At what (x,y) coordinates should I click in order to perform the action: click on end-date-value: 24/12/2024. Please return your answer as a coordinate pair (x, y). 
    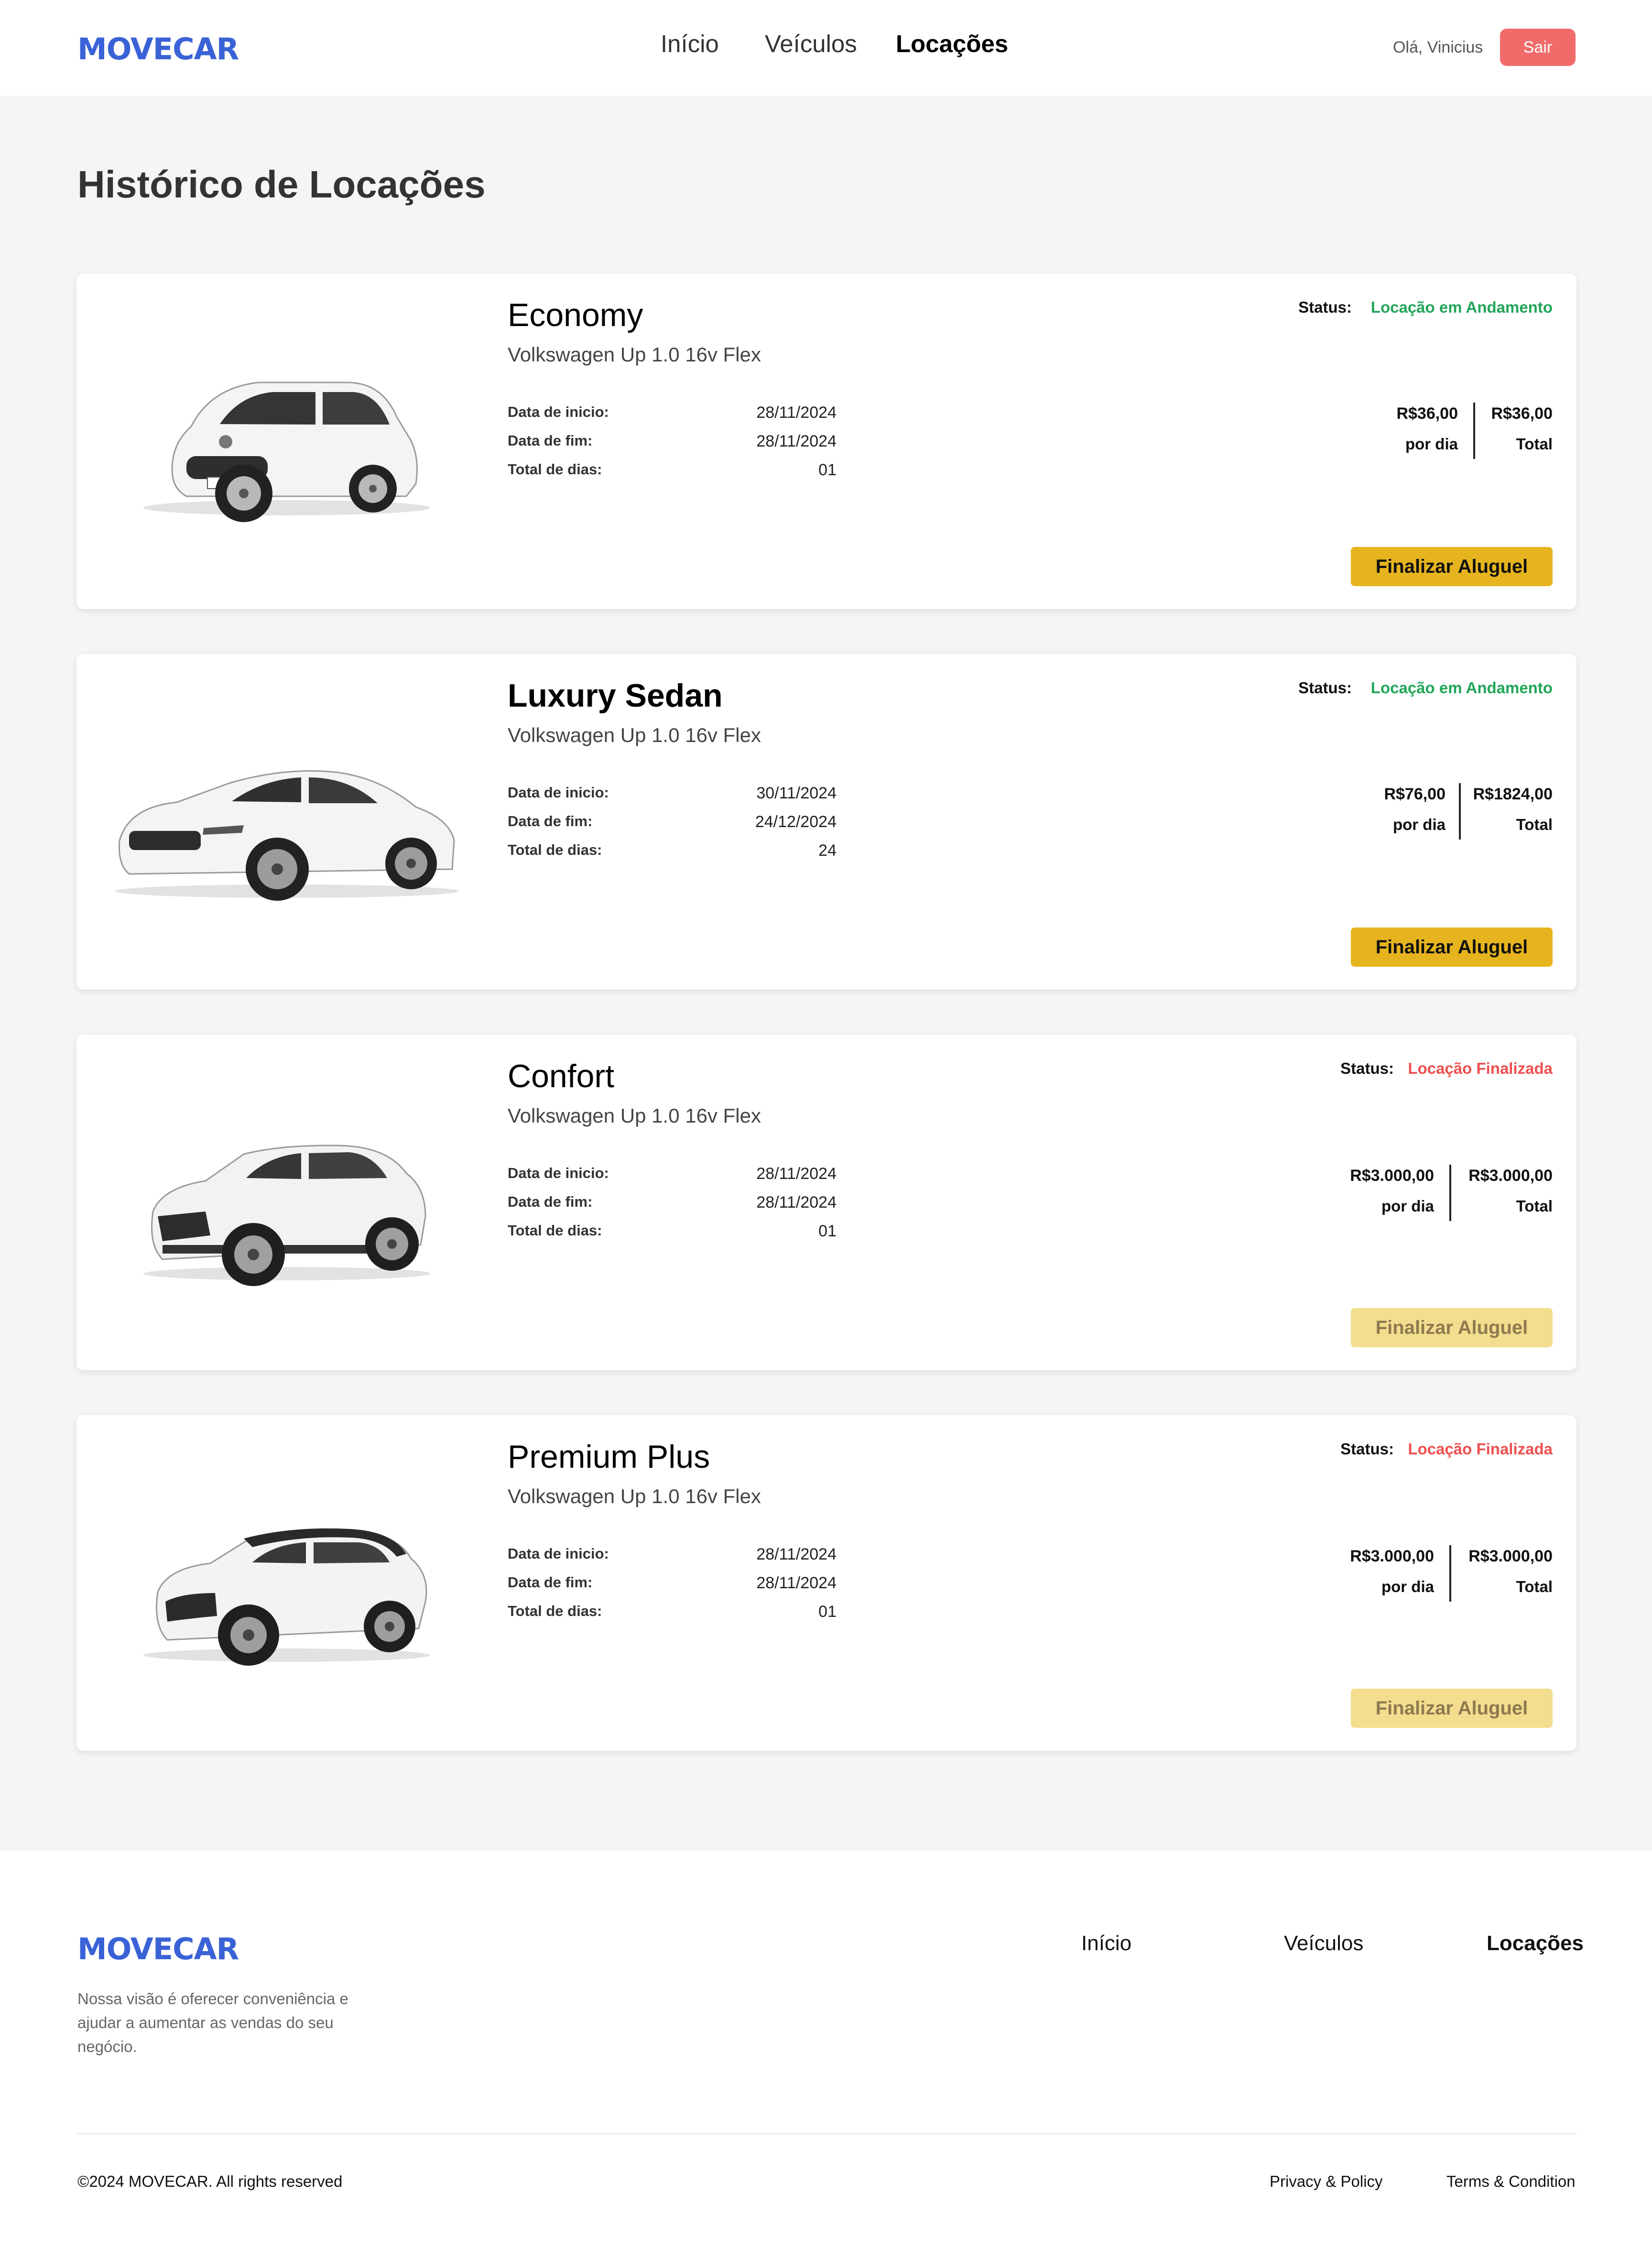
    Looking at the image, I should click on (796, 822).